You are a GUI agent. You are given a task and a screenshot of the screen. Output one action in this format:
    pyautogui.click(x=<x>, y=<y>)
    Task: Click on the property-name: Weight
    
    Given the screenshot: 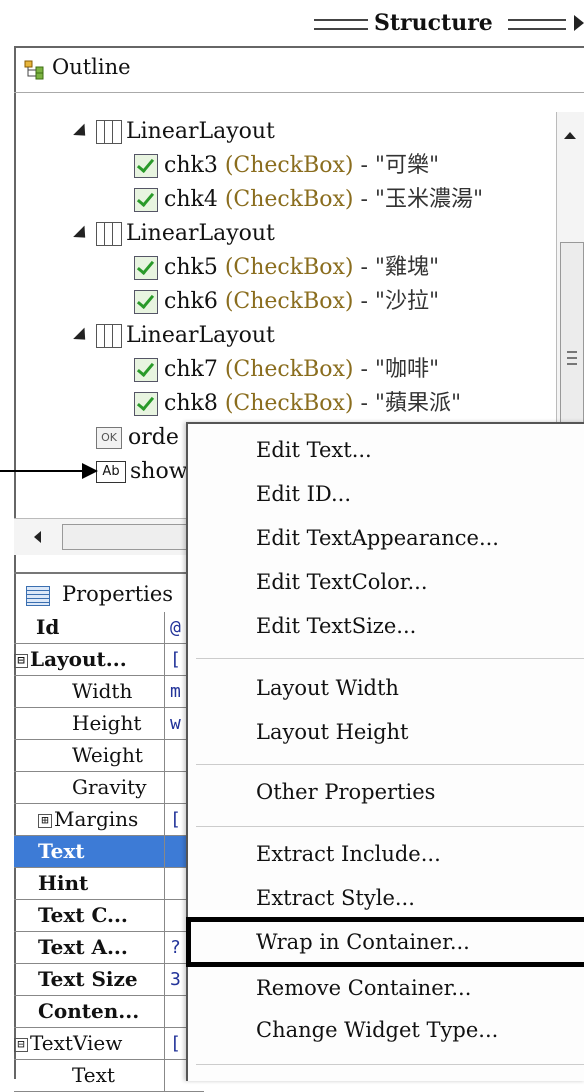 What is the action you would take?
    pyautogui.click(x=89, y=755)
    